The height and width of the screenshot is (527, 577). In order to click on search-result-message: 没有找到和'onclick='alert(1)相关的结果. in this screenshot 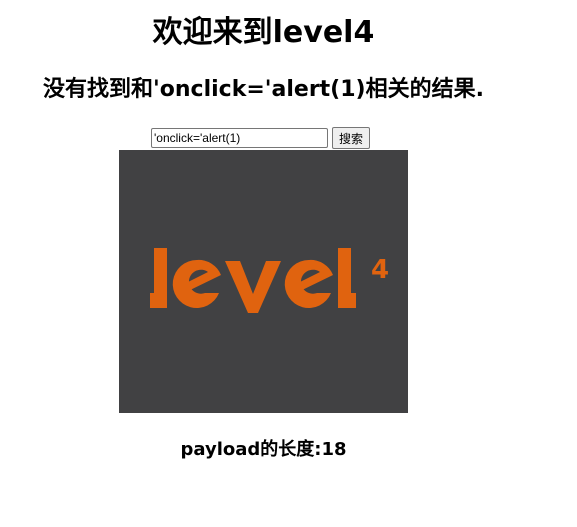, I will do `click(263, 89)`.